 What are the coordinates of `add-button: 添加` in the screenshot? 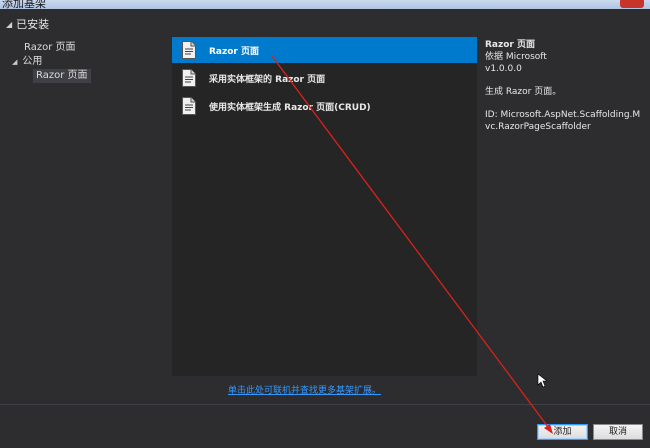 It's located at (562, 432).